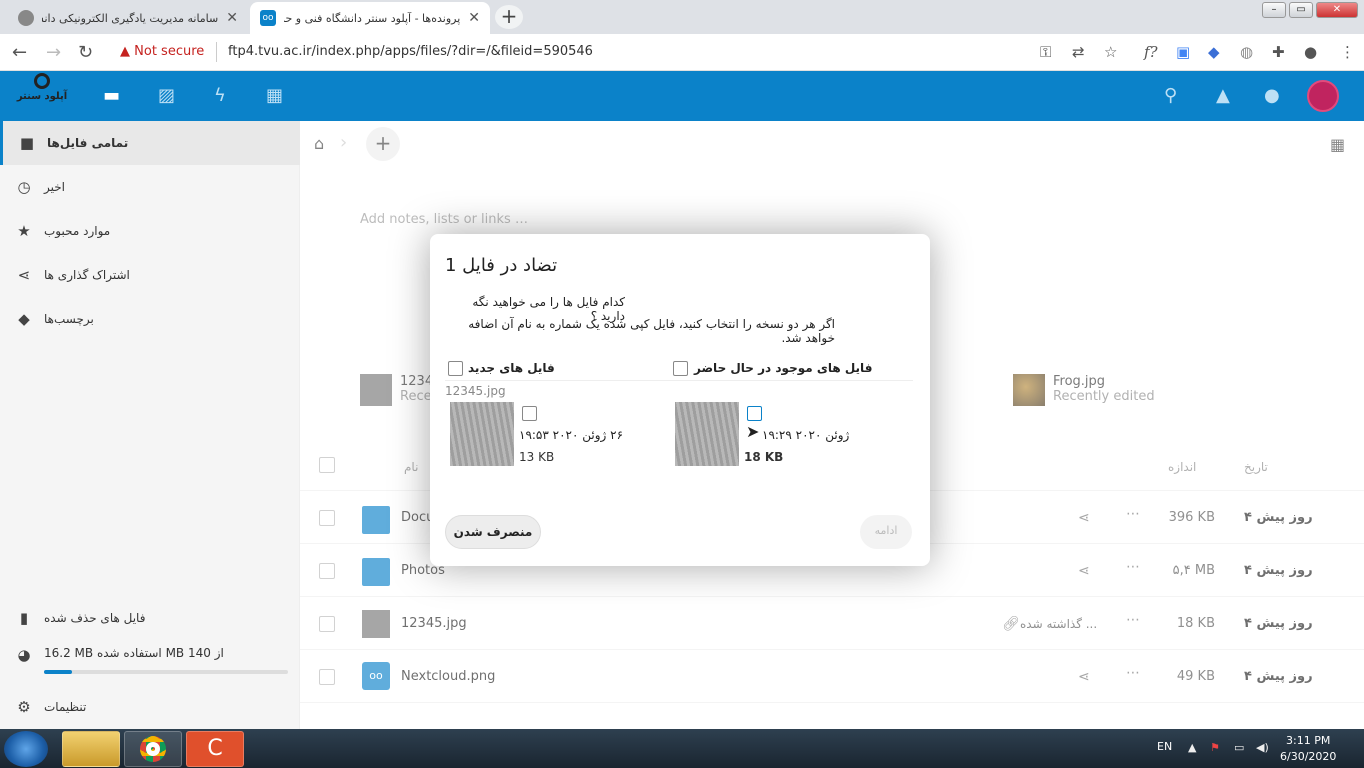 The height and width of the screenshot is (768, 1364). I want to click on formula-extension-icon: f?, so click(1151, 52).